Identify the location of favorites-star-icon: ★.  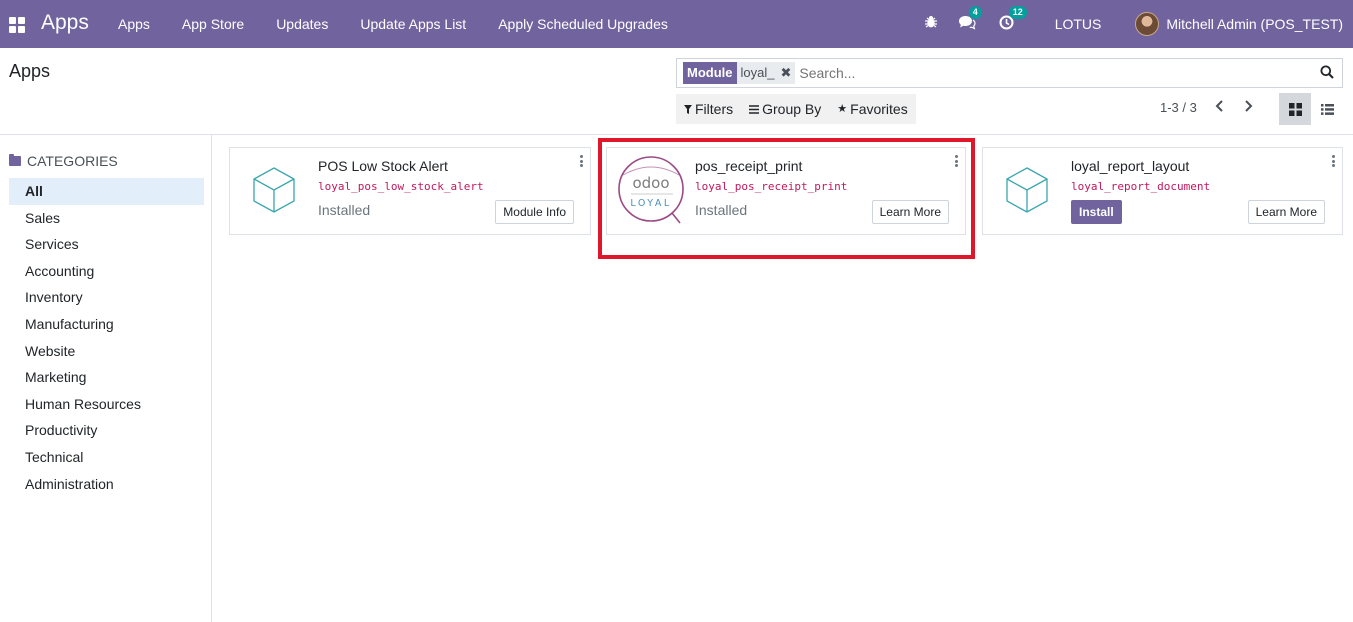
(842, 109).